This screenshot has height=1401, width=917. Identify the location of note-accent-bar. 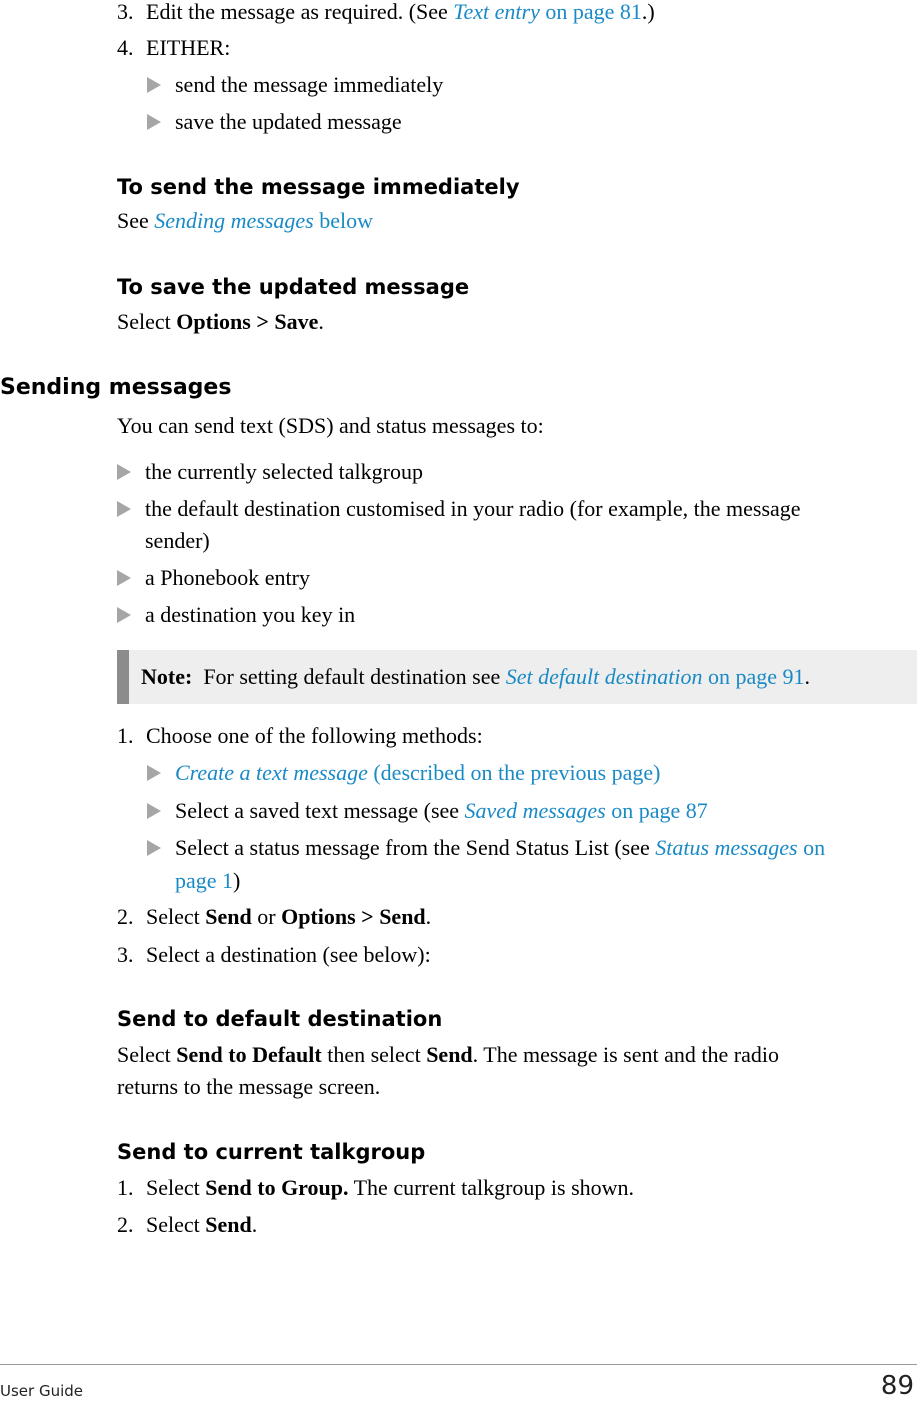
(123, 677).